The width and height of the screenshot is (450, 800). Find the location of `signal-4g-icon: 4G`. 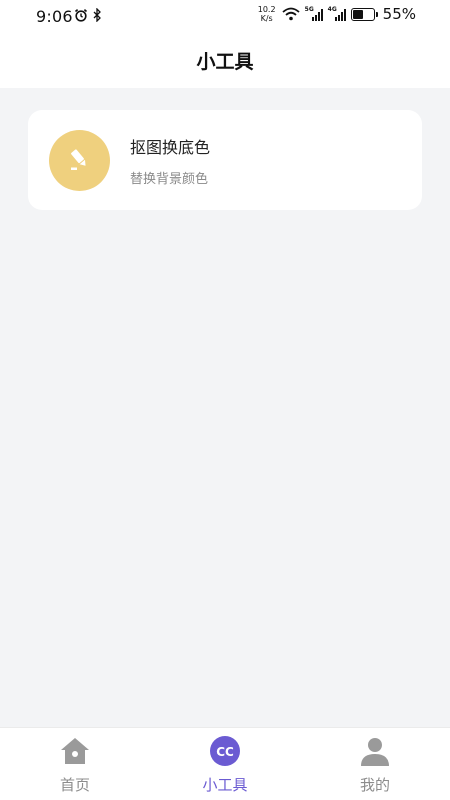

signal-4g-icon: 4G is located at coordinates (337, 13).